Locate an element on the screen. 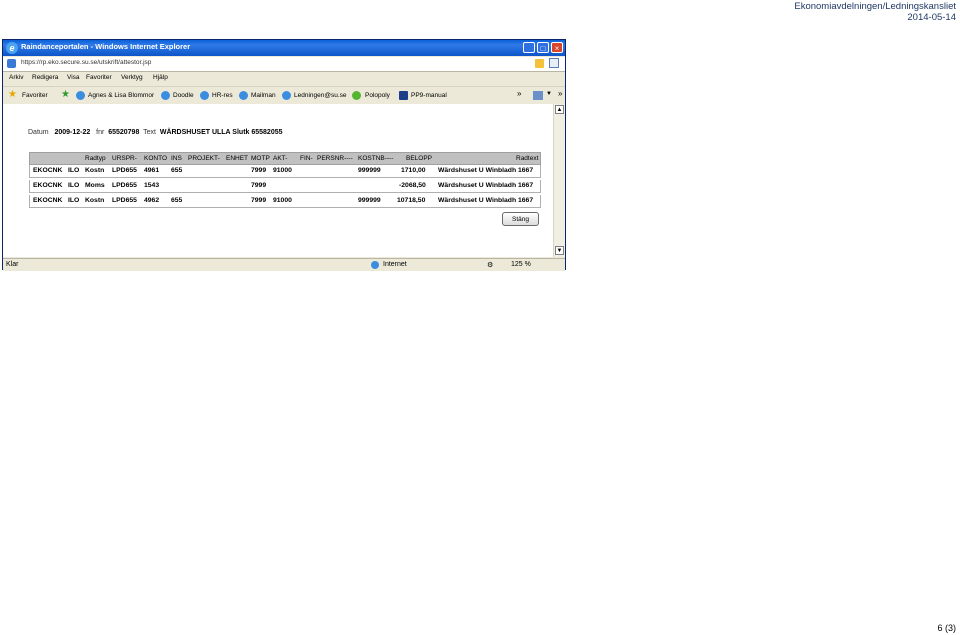 The height and width of the screenshot is (635, 960). fav-link-mailman: Mailman is located at coordinates (263, 95).